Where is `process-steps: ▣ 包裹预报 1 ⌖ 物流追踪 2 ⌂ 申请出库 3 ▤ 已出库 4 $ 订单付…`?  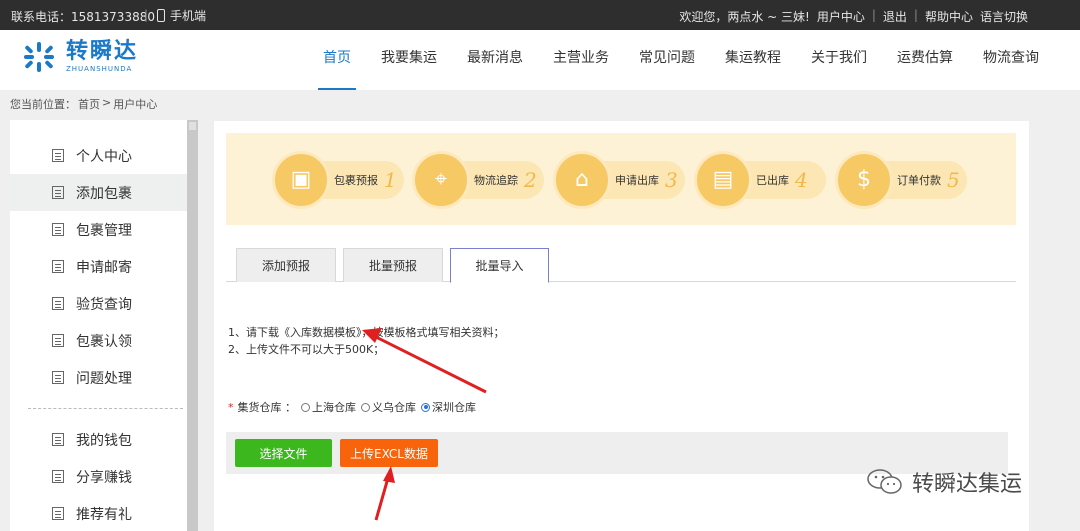
process-steps: ▣ 包裹预报 1 ⌖ 物流追踪 2 ⌂ 申请出库 3 ▤ 已出库 4 $ 订单付… is located at coordinates (621, 179).